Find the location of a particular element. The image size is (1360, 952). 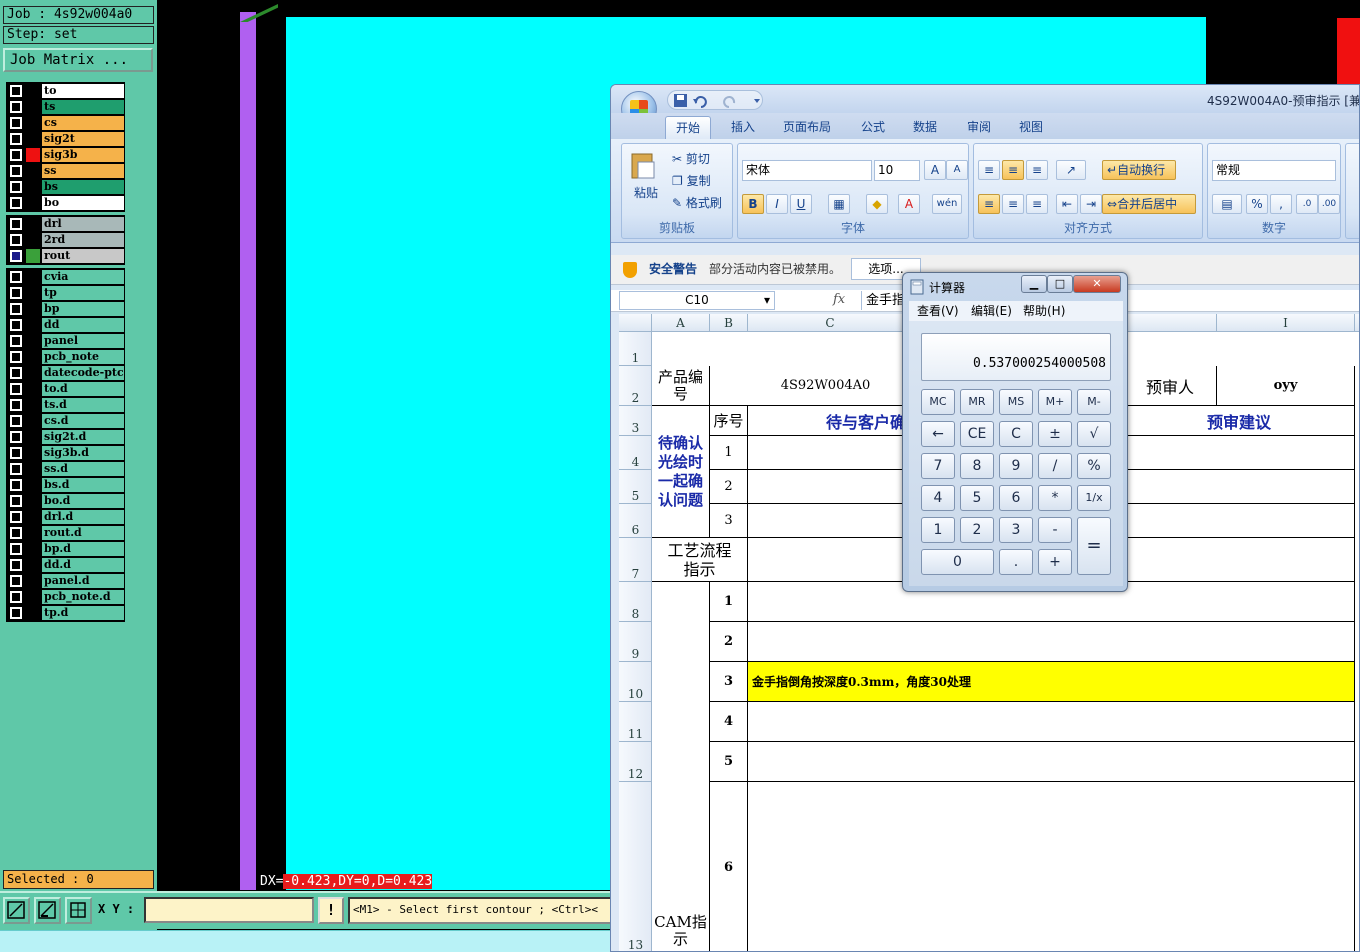

xy-input is located at coordinates (229, 910).